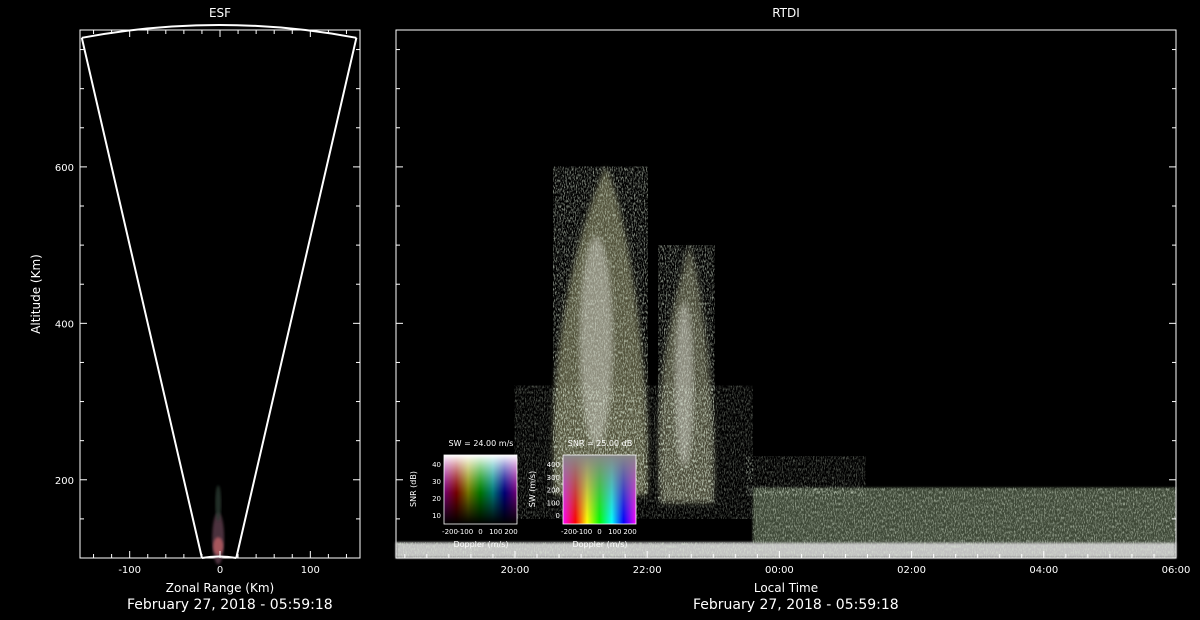  Describe the element at coordinates (436, 465) in the screenshot. I see `legend-y-tick-label: 40` at that location.